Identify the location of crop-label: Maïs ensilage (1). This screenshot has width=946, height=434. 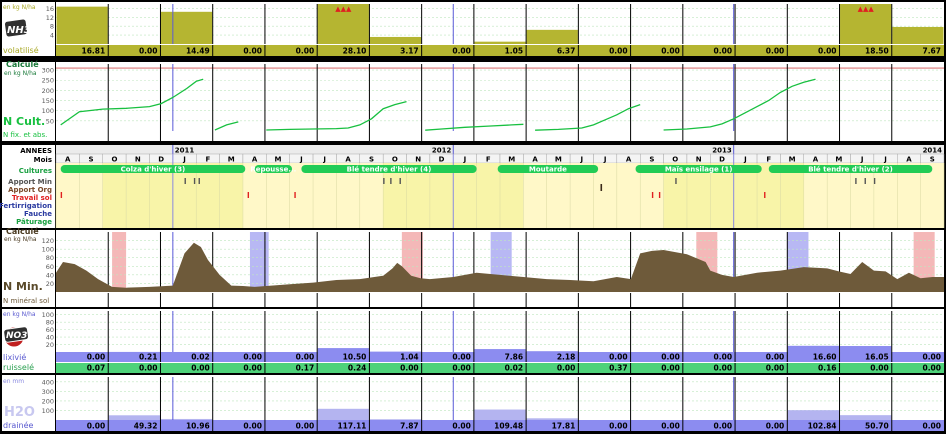
(699, 170).